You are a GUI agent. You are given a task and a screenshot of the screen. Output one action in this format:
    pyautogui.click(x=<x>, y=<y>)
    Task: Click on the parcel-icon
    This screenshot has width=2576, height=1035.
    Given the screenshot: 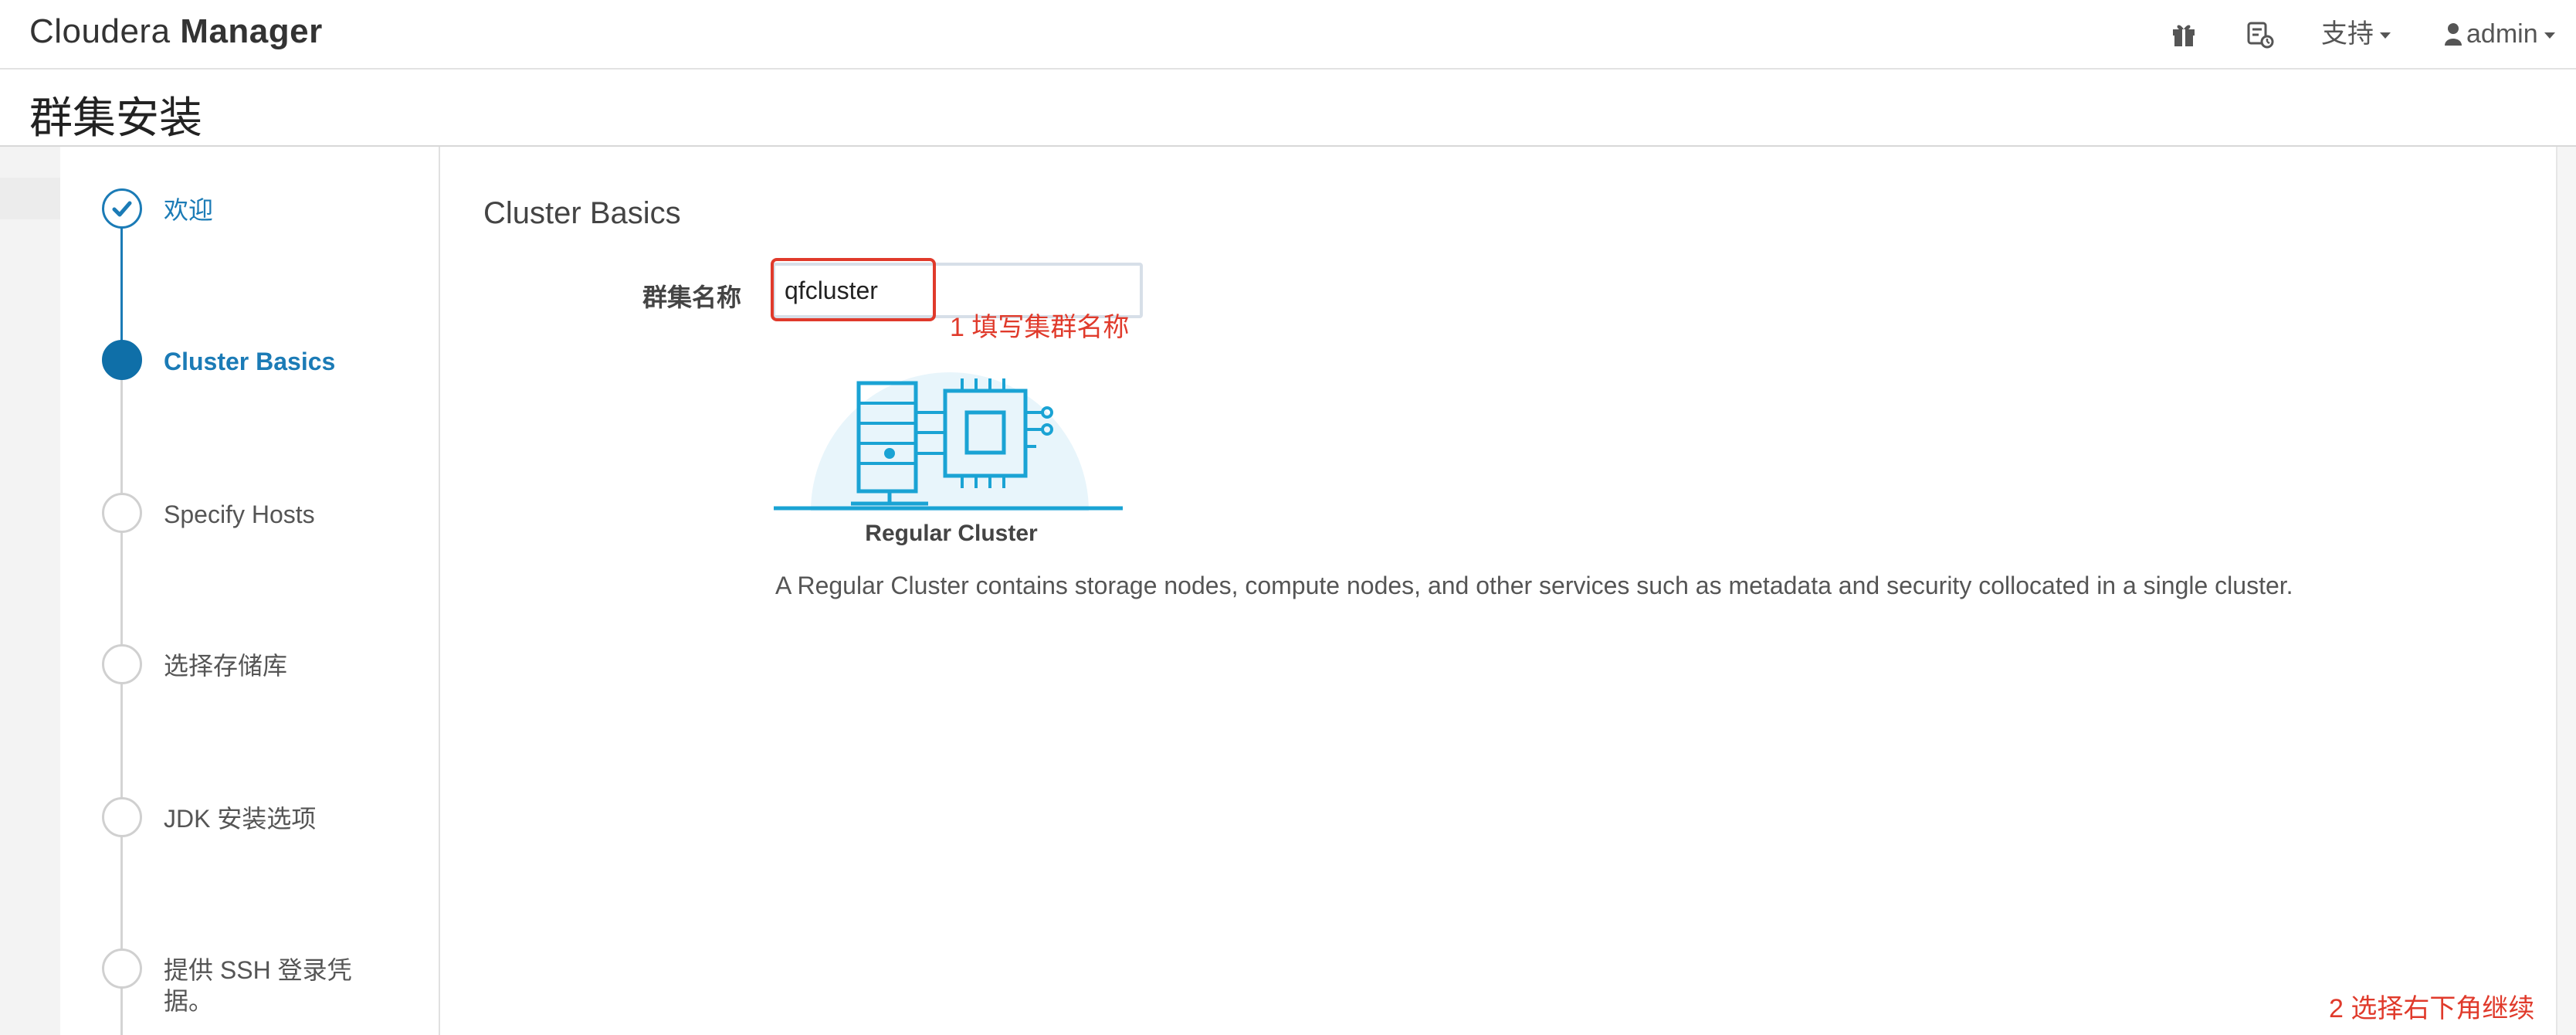 What is the action you would take?
    pyautogui.click(x=2259, y=34)
    